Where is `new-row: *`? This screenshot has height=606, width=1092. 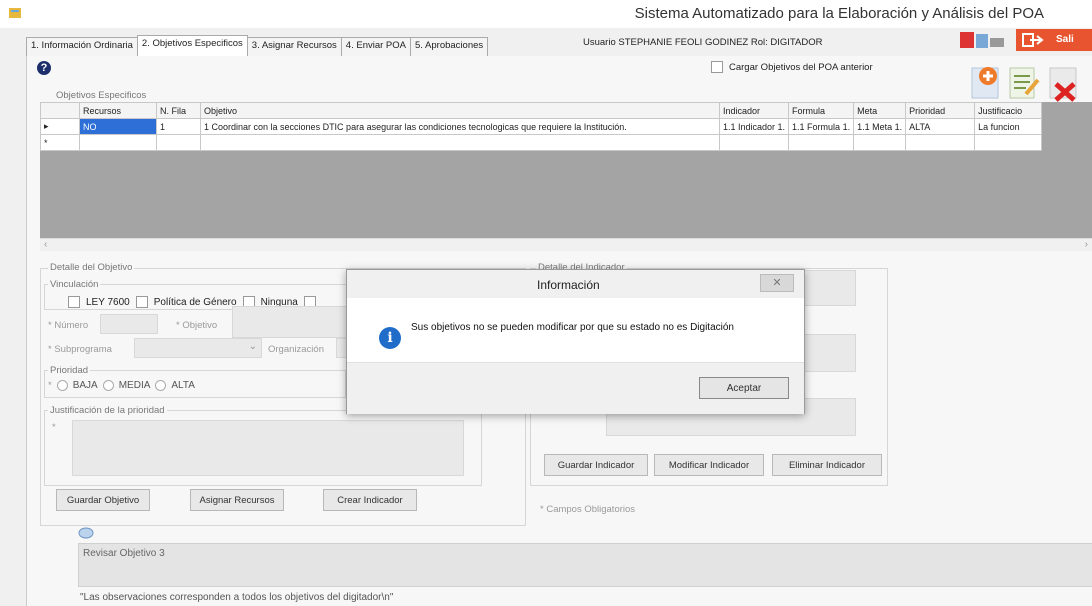 new-row: * is located at coordinates (541, 142).